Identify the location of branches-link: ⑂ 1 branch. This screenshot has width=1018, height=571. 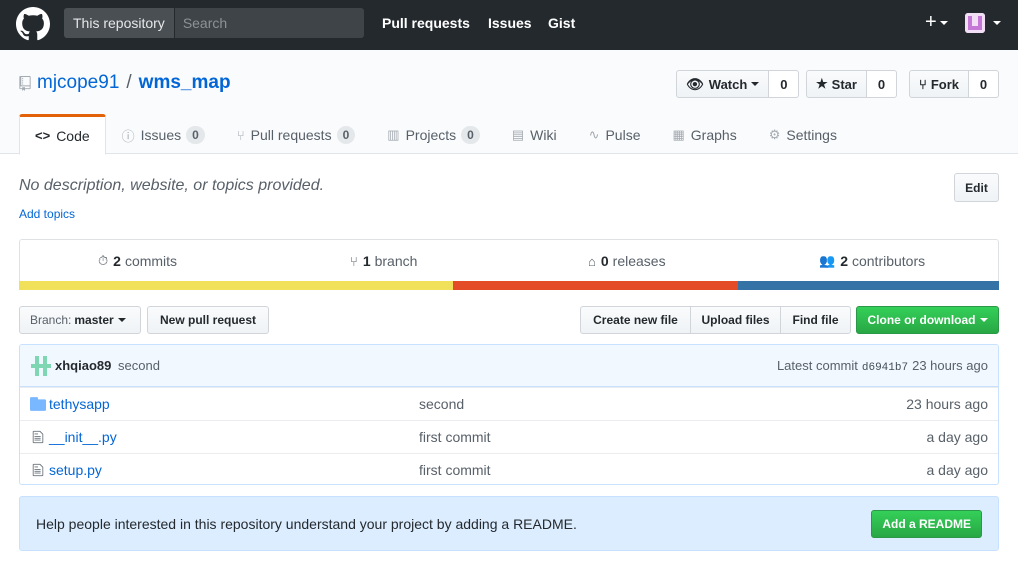
(383, 261).